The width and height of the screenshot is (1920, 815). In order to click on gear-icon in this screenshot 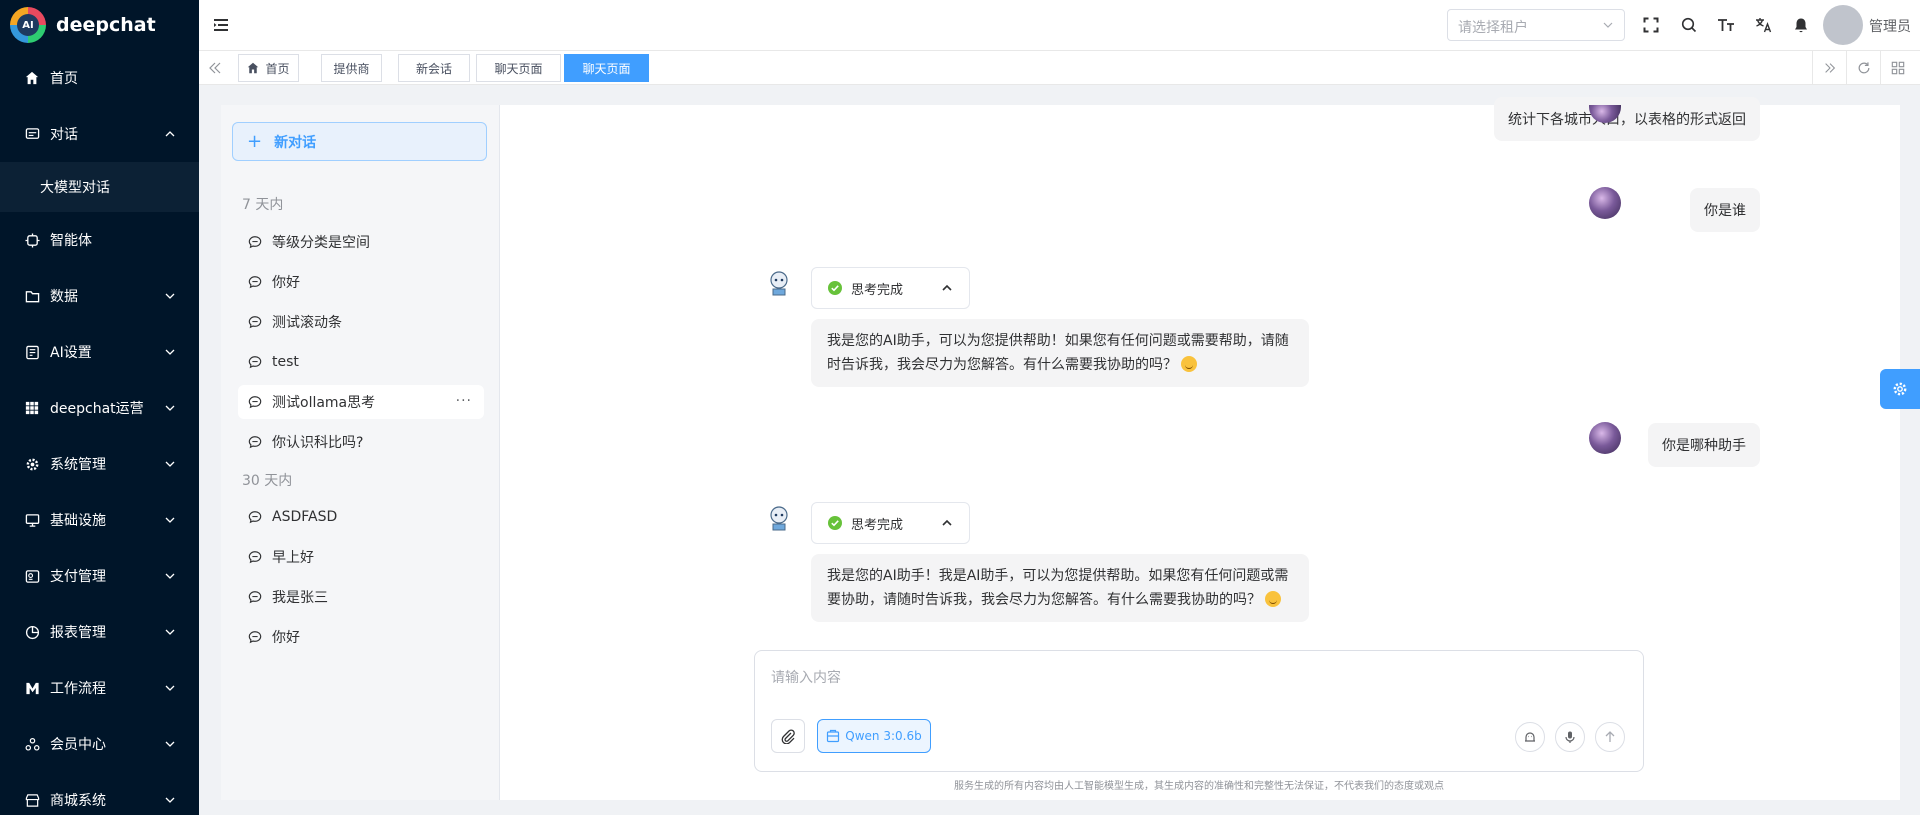, I will do `click(1900, 389)`.